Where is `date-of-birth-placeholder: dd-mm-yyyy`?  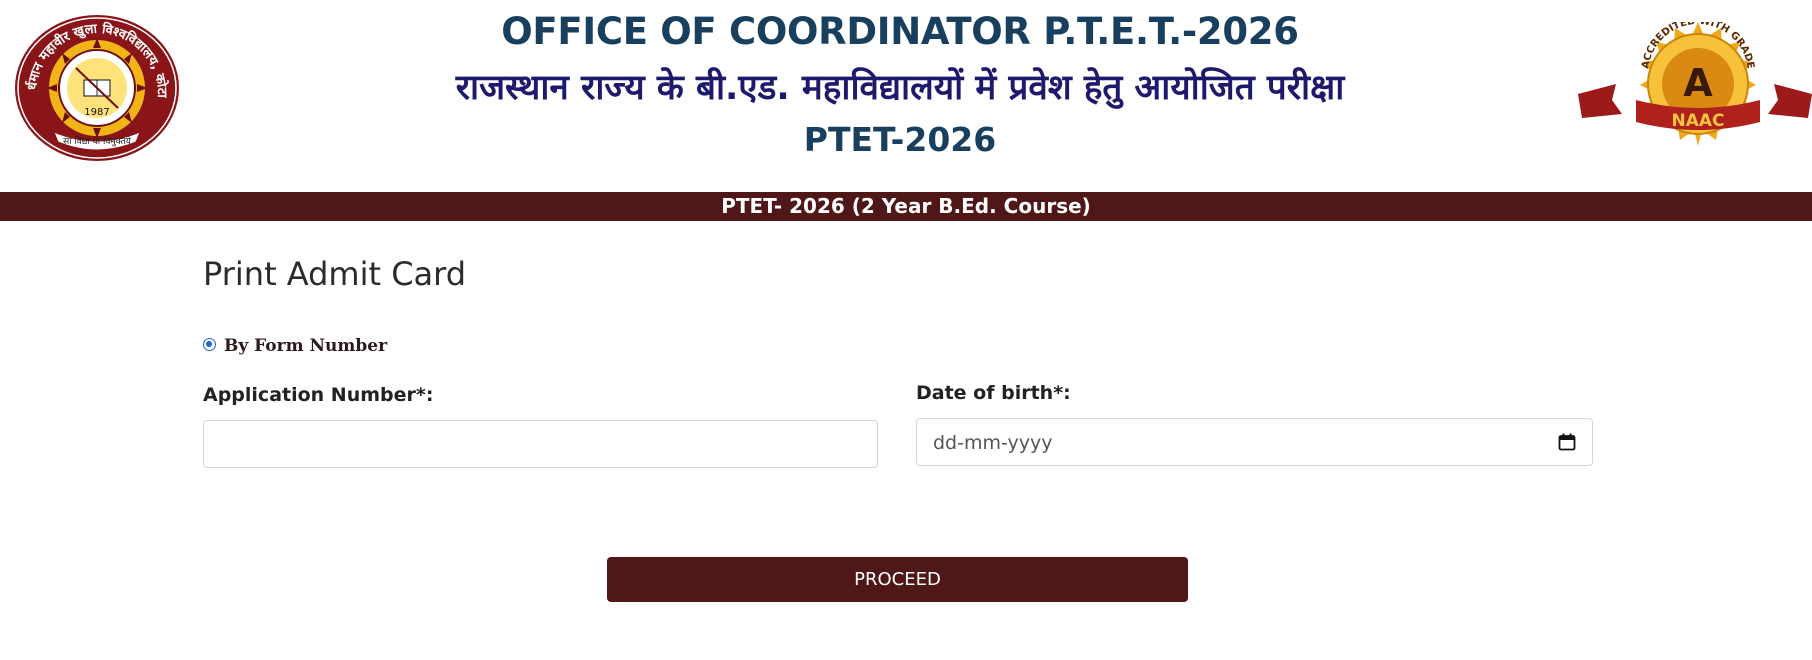 date-of-birth-placeholder: dd-mm-yyyy is located at coordinates (993, 443).